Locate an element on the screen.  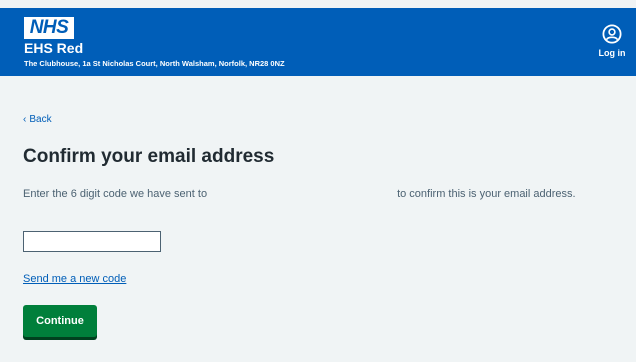
chevron-left-icon: ‹ is located at coordinates (25, 119).